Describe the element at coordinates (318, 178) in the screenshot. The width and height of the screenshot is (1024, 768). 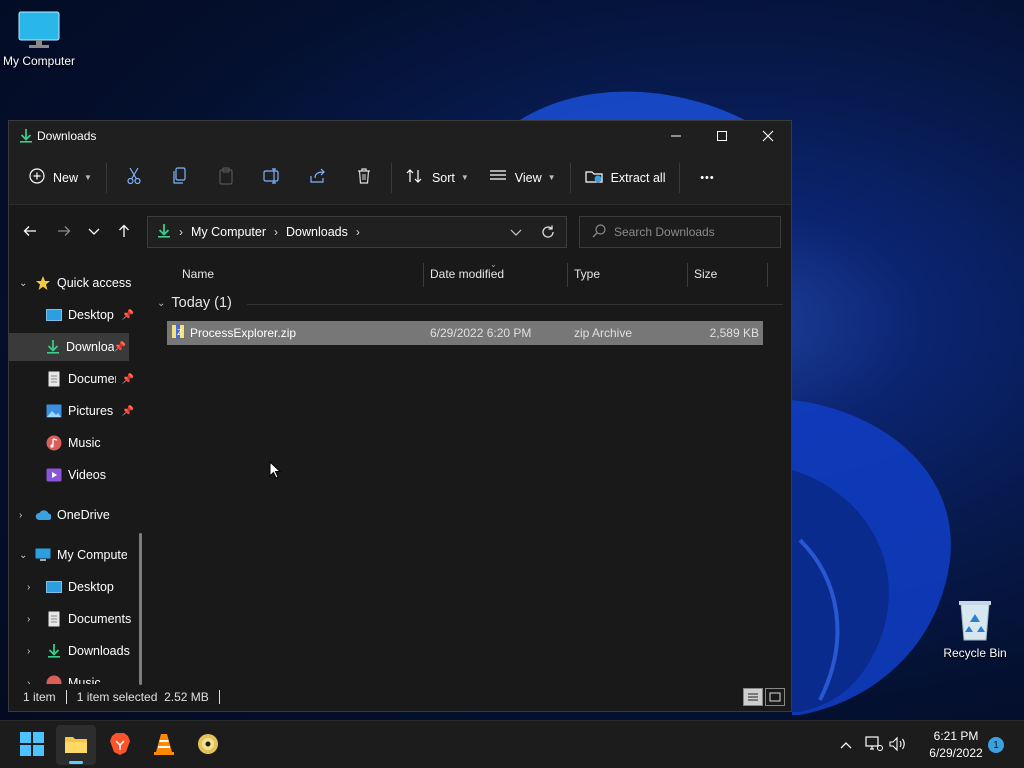
I see `share-button` at that location.